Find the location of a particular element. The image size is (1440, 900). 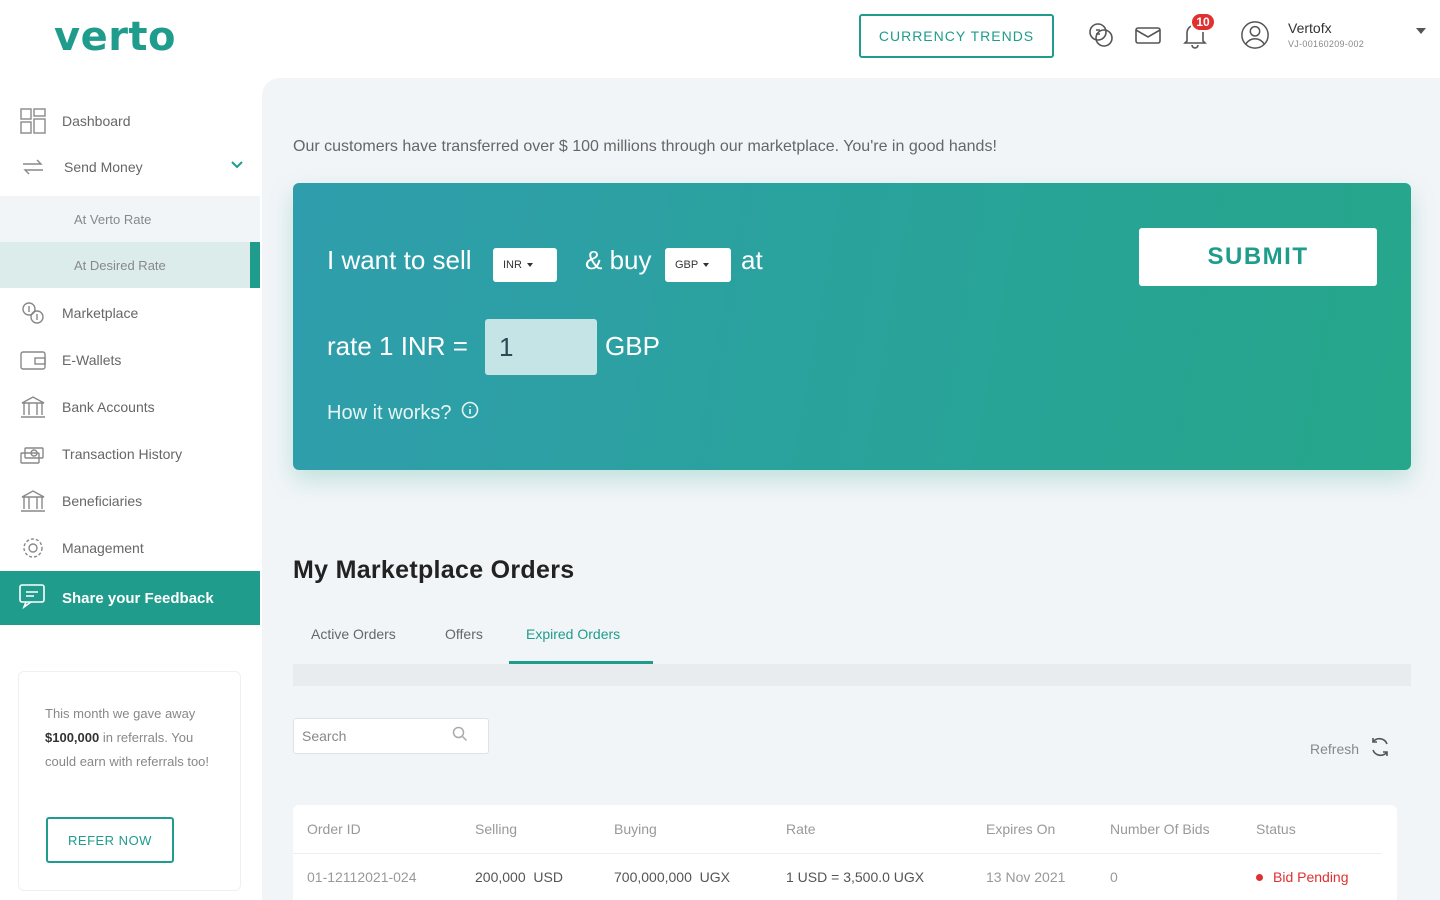

sell-currency-select: INR is located at coordinates (525, 265).